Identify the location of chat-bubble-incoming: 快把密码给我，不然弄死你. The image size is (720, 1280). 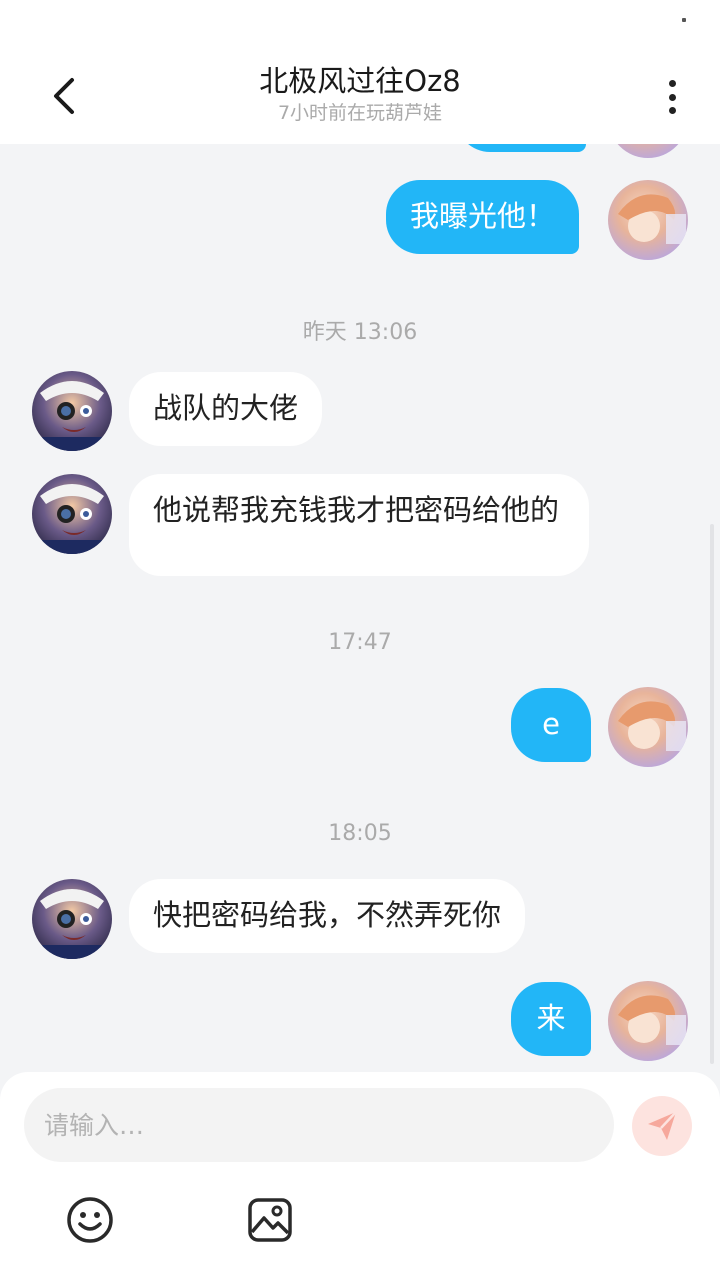
(327, 916).